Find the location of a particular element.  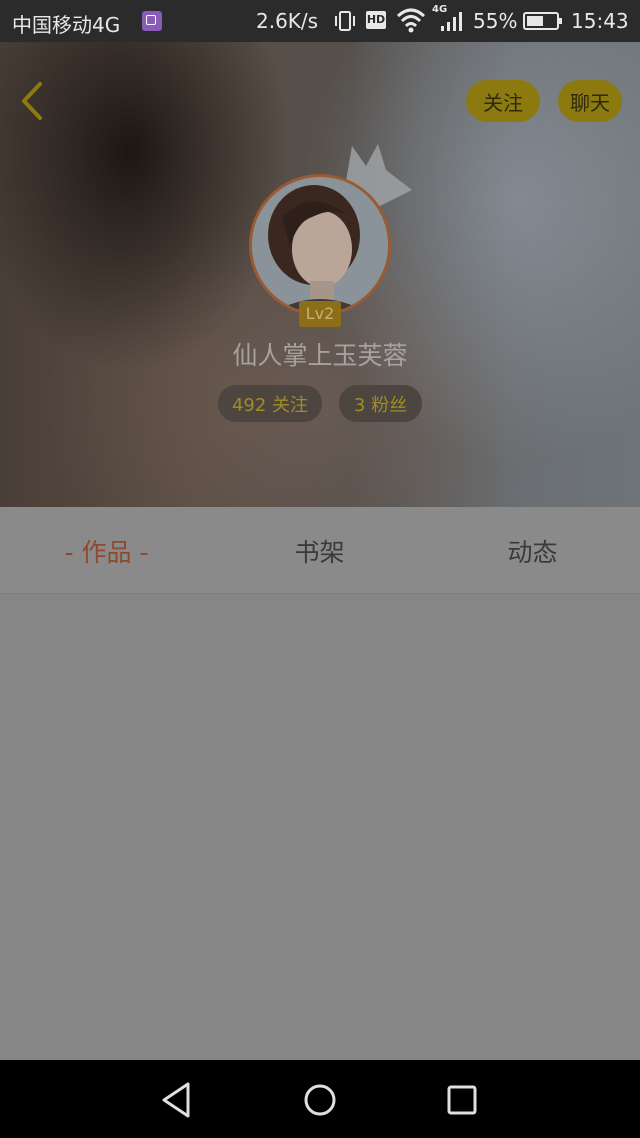

clock: 15:43 is located at coordinates (600, 21).